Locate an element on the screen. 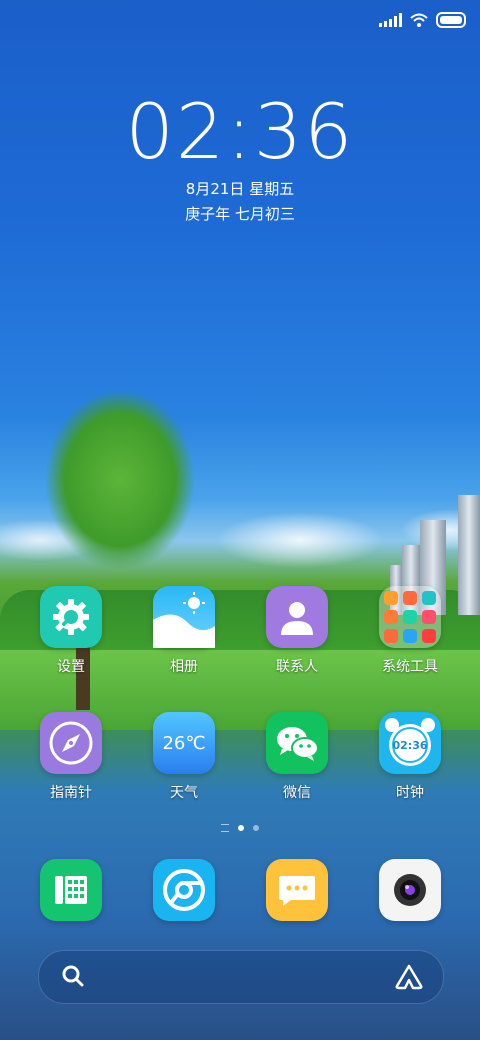 This screenshot has width=480, height=1040. gallery-icon is located at coordinates (184, 617).